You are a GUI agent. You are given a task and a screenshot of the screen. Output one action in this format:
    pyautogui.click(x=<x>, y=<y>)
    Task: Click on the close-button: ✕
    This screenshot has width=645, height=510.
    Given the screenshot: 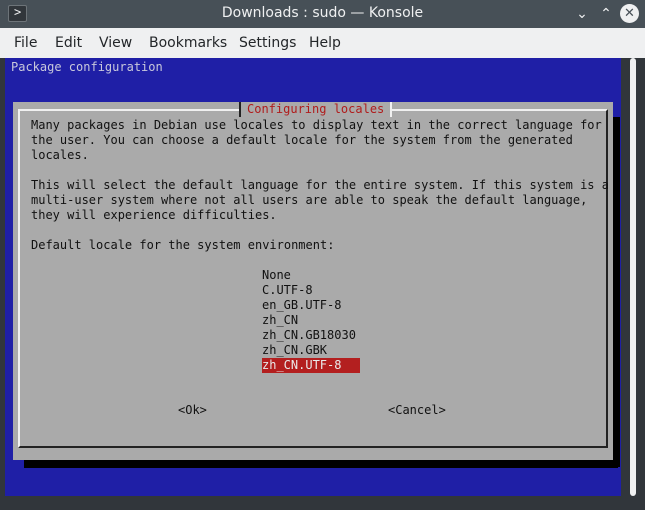 What is the action you would take?
    pyautogui.click(x=629, y=13)
    